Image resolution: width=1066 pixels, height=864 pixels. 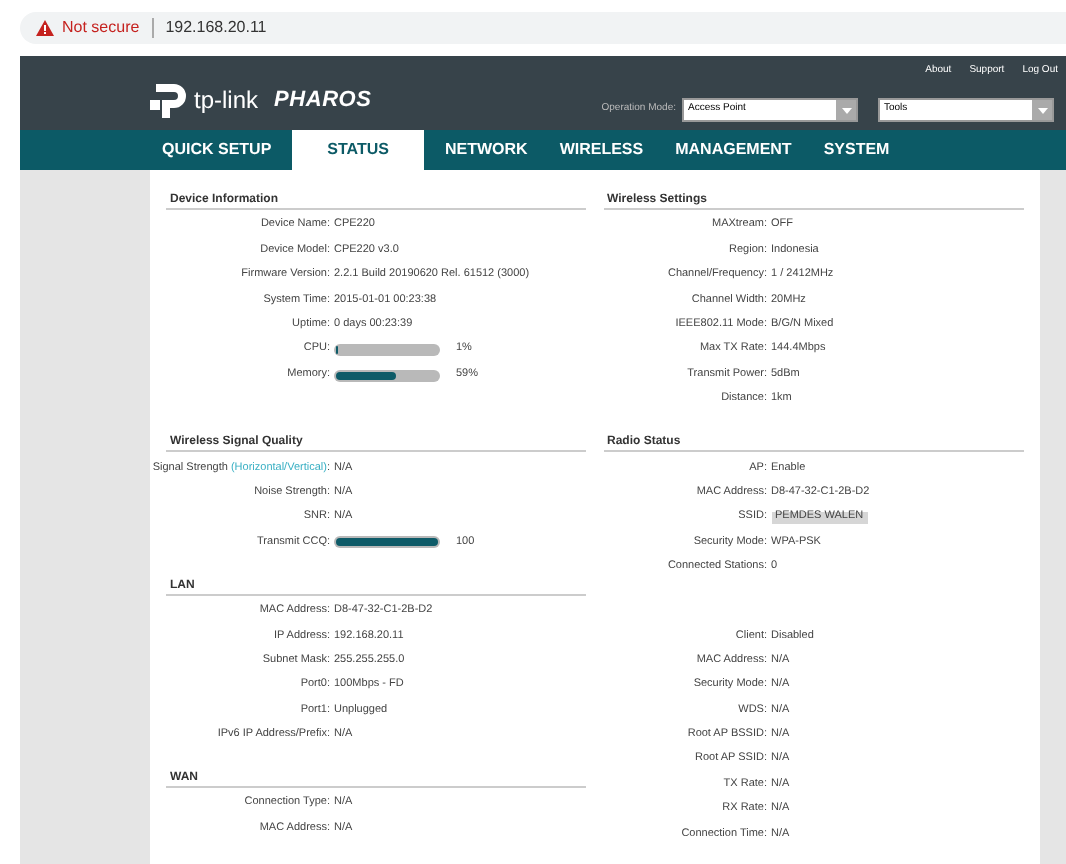 What do you see at coordinates (323, 100) in the screenshot?
I see `product-name: PHAROS` at bounding box center [323, 100].